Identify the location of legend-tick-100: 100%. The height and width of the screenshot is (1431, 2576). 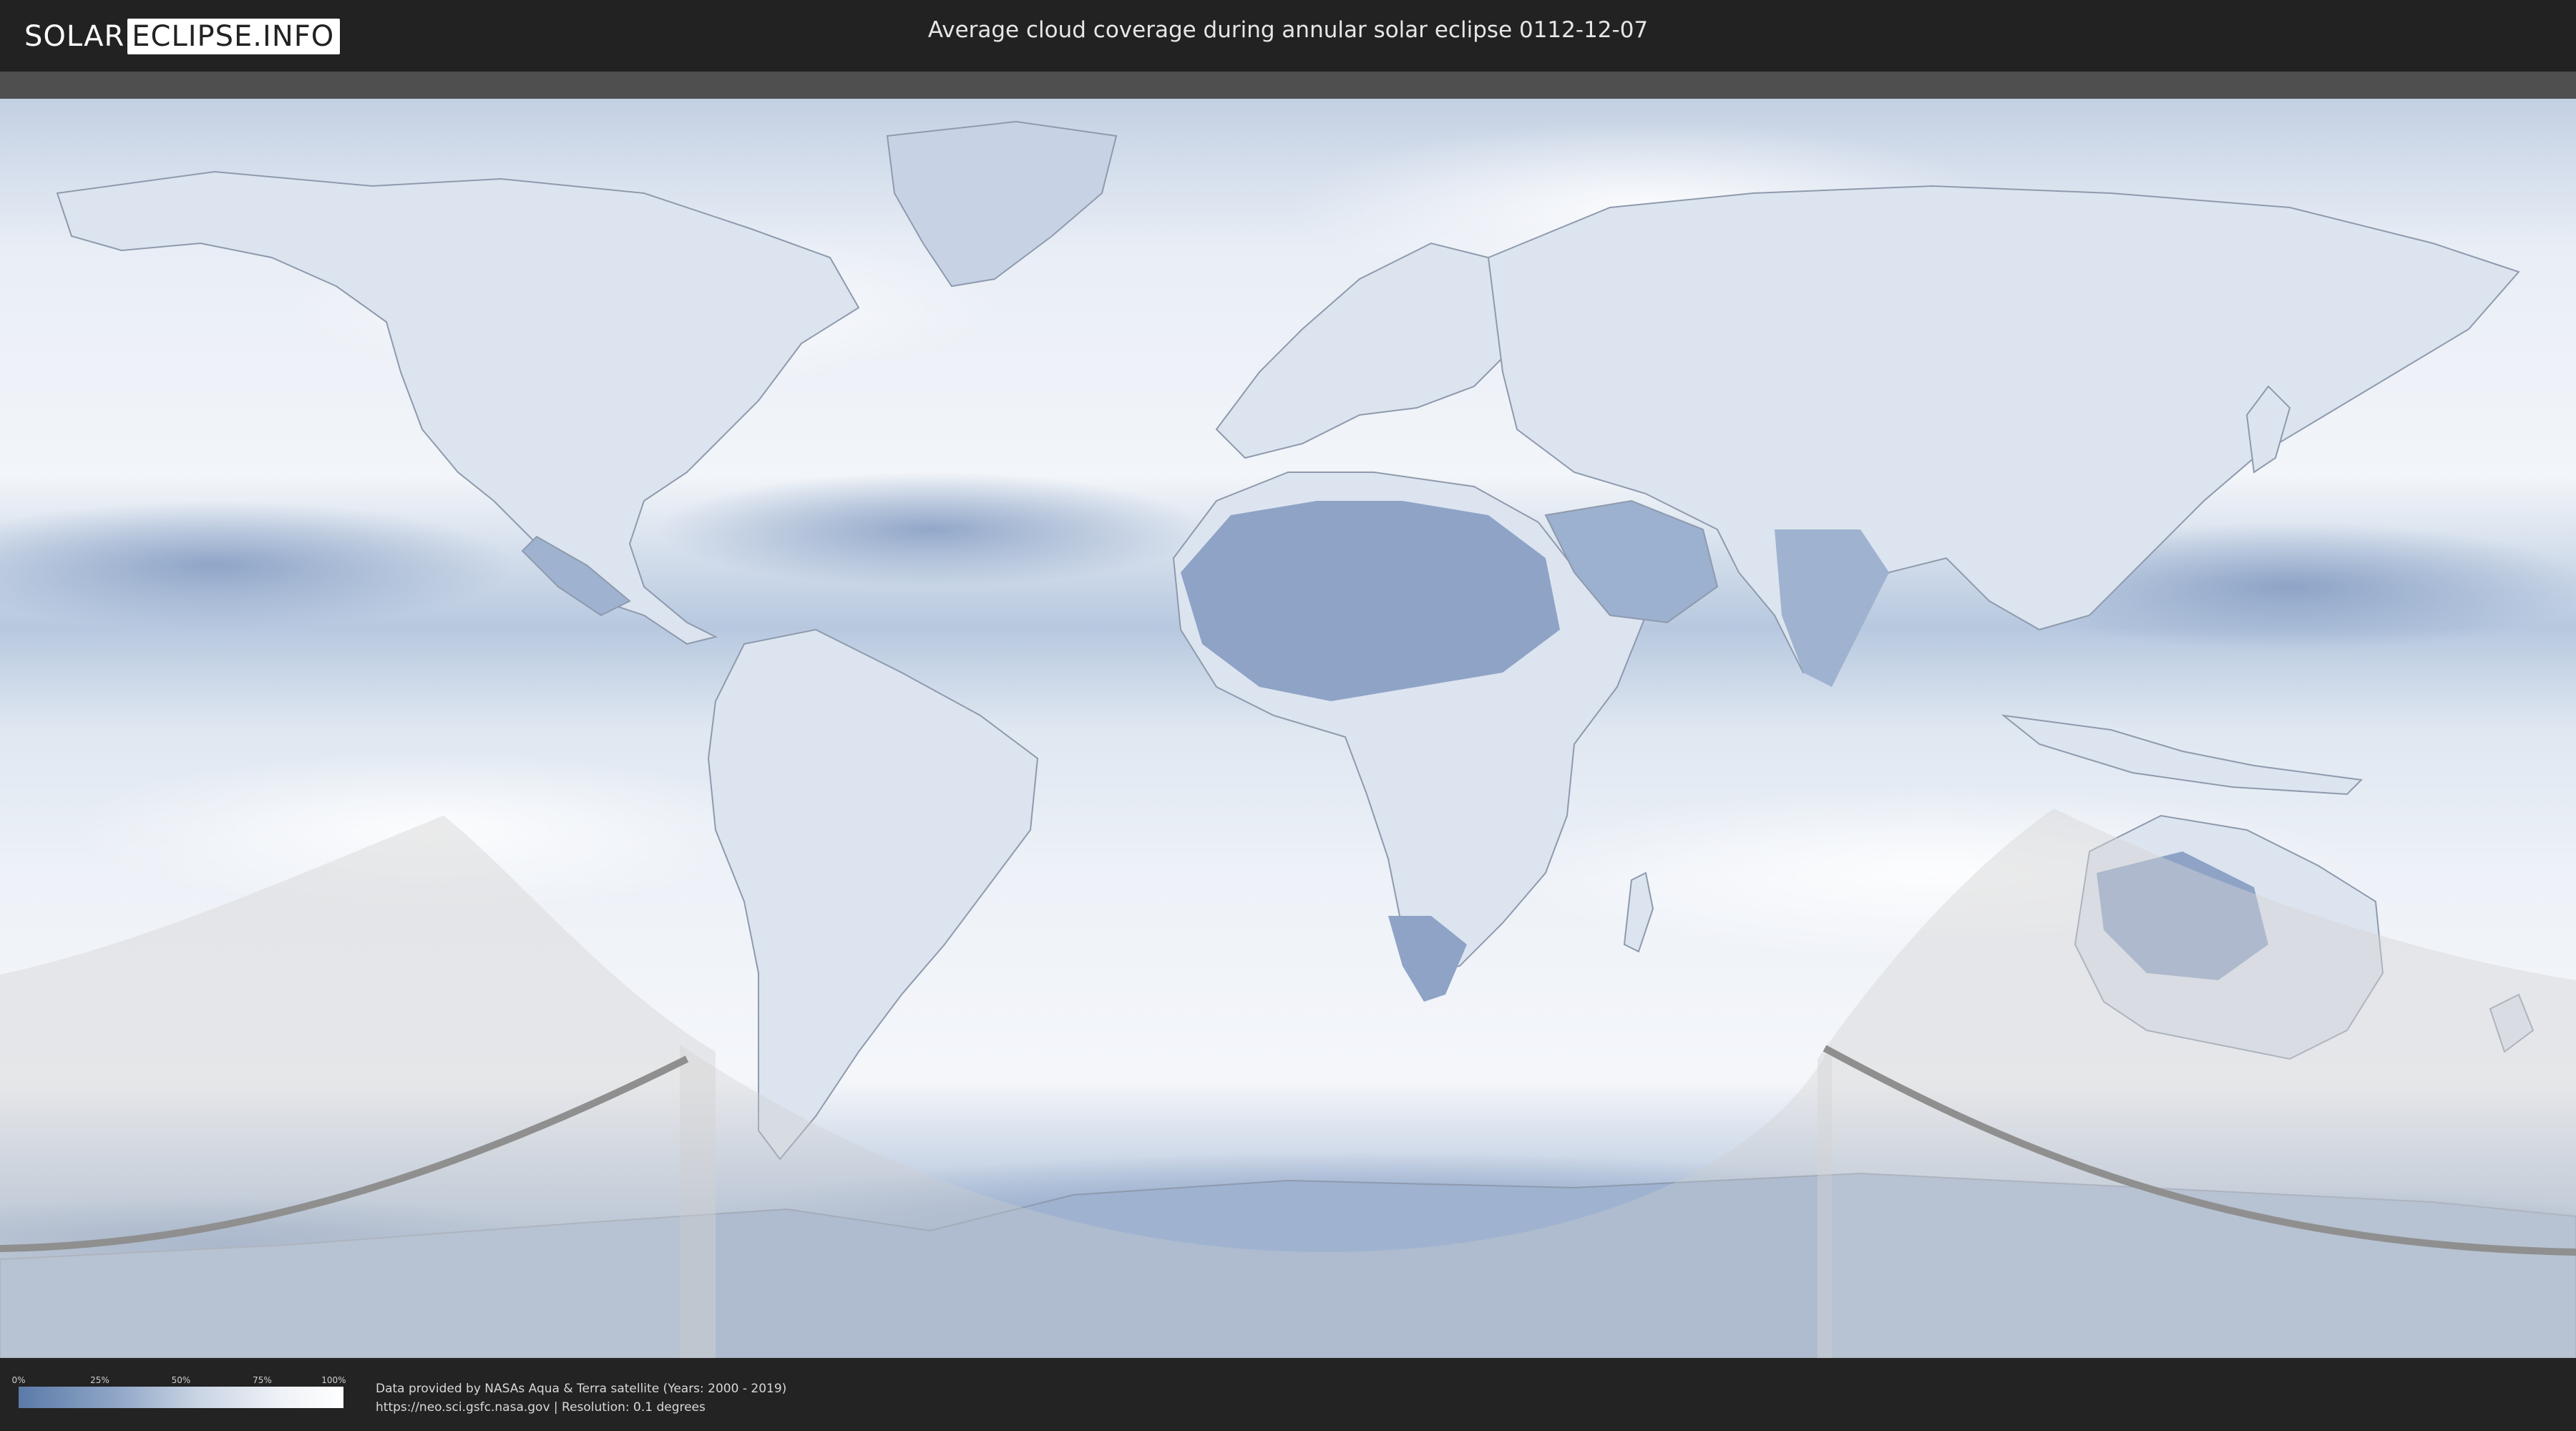
(333, 1380).